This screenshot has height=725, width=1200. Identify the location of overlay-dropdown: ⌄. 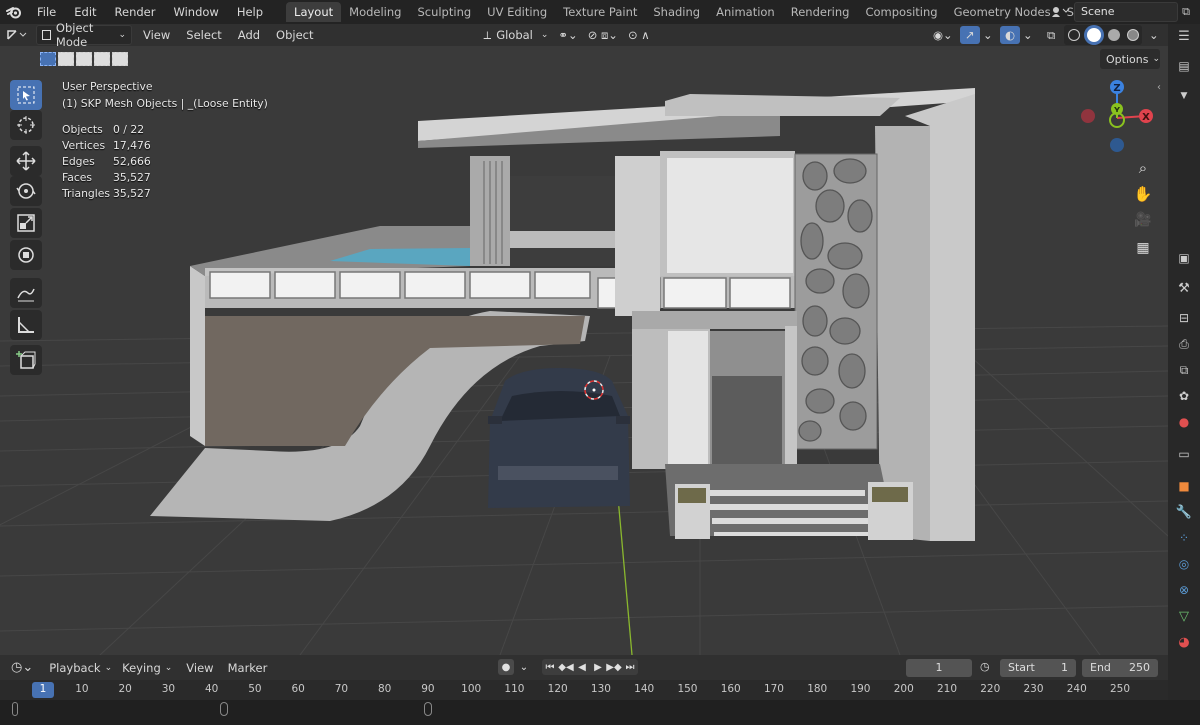
(1028, 35).